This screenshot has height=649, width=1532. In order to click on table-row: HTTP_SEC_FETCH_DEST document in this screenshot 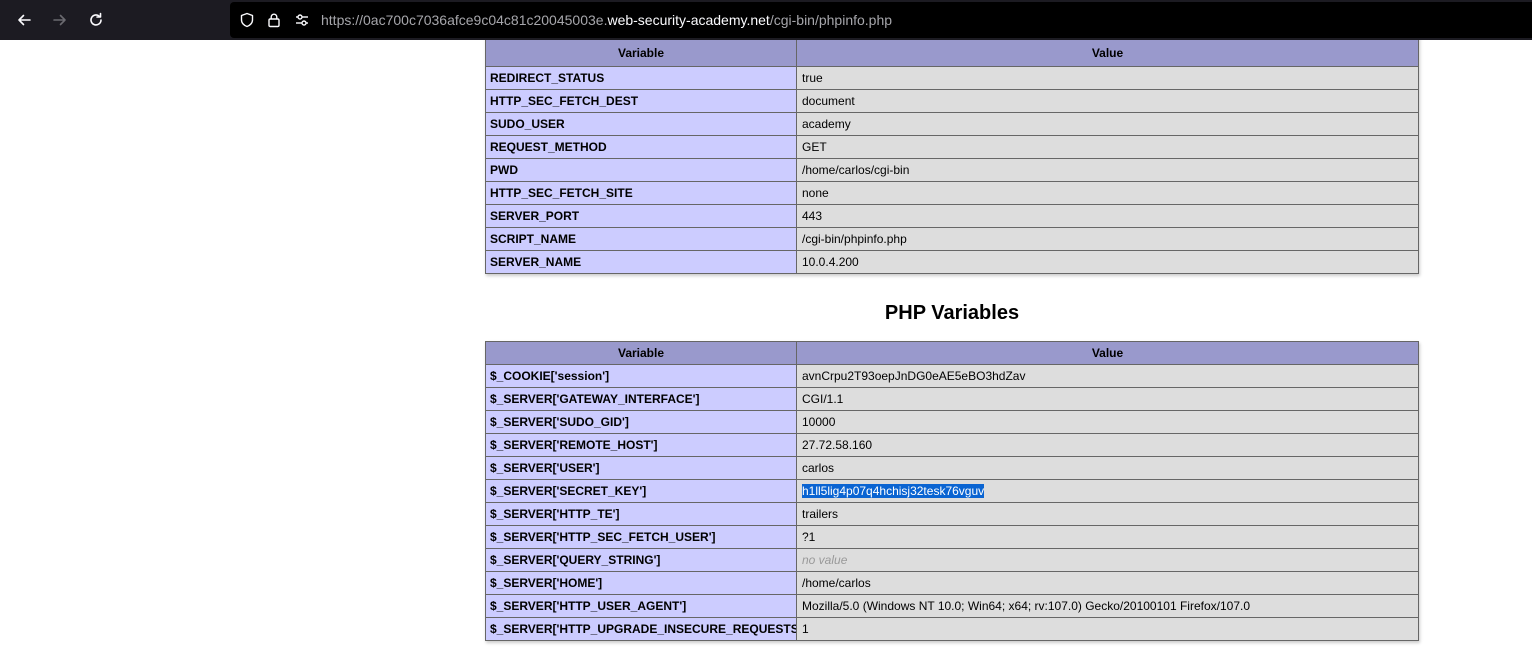, I will do `click(952, 101)`.